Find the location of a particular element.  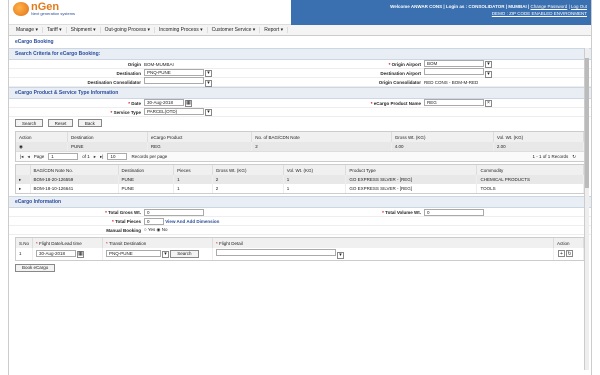

date-input: 30-Aug-2018 is located at coordinates (164, 103).